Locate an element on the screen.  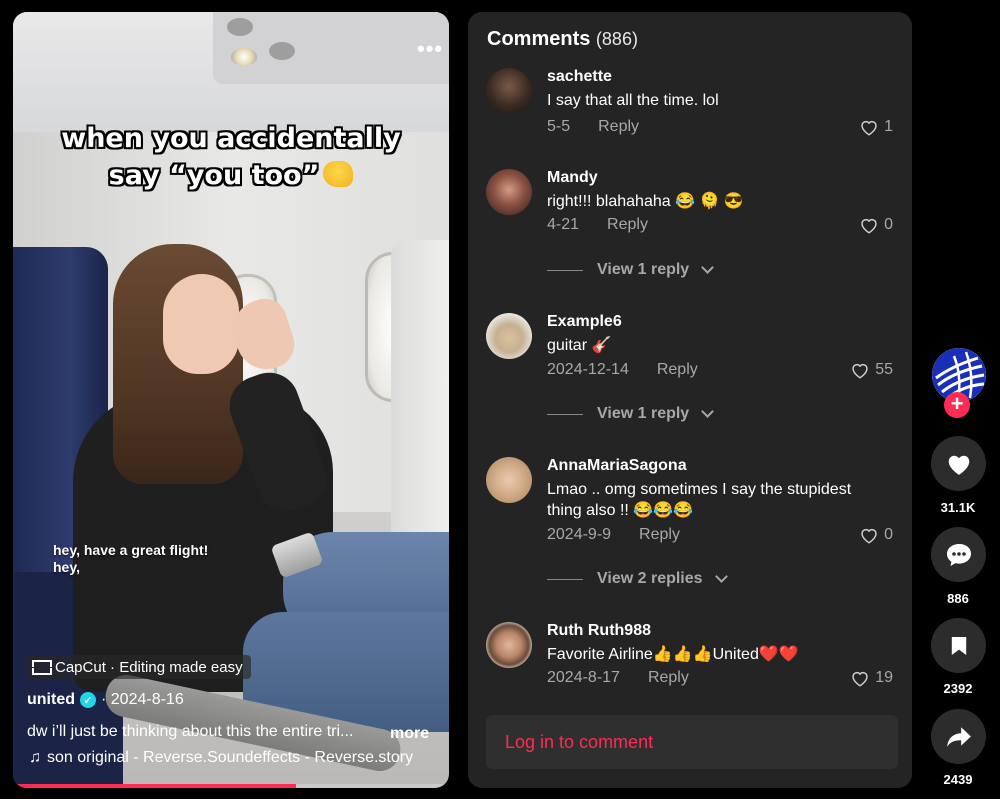
caption-line: when you accidentally is located at coordinates (231, 138).